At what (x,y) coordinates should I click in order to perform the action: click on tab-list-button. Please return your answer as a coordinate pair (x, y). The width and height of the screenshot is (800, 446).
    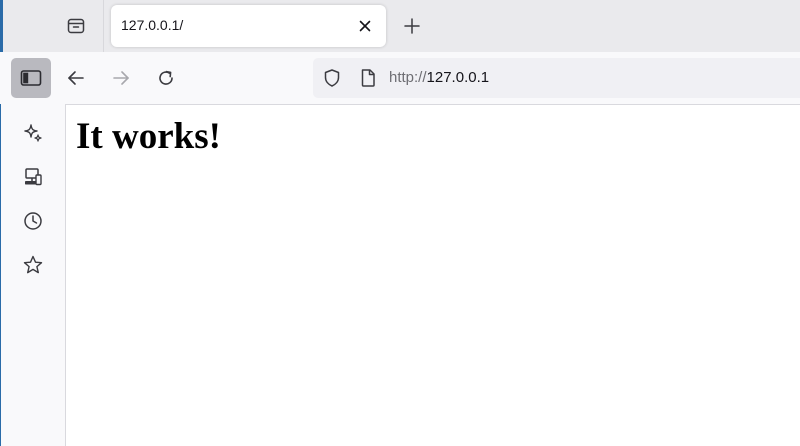
    Looking at the image, I should click on (76, 26).